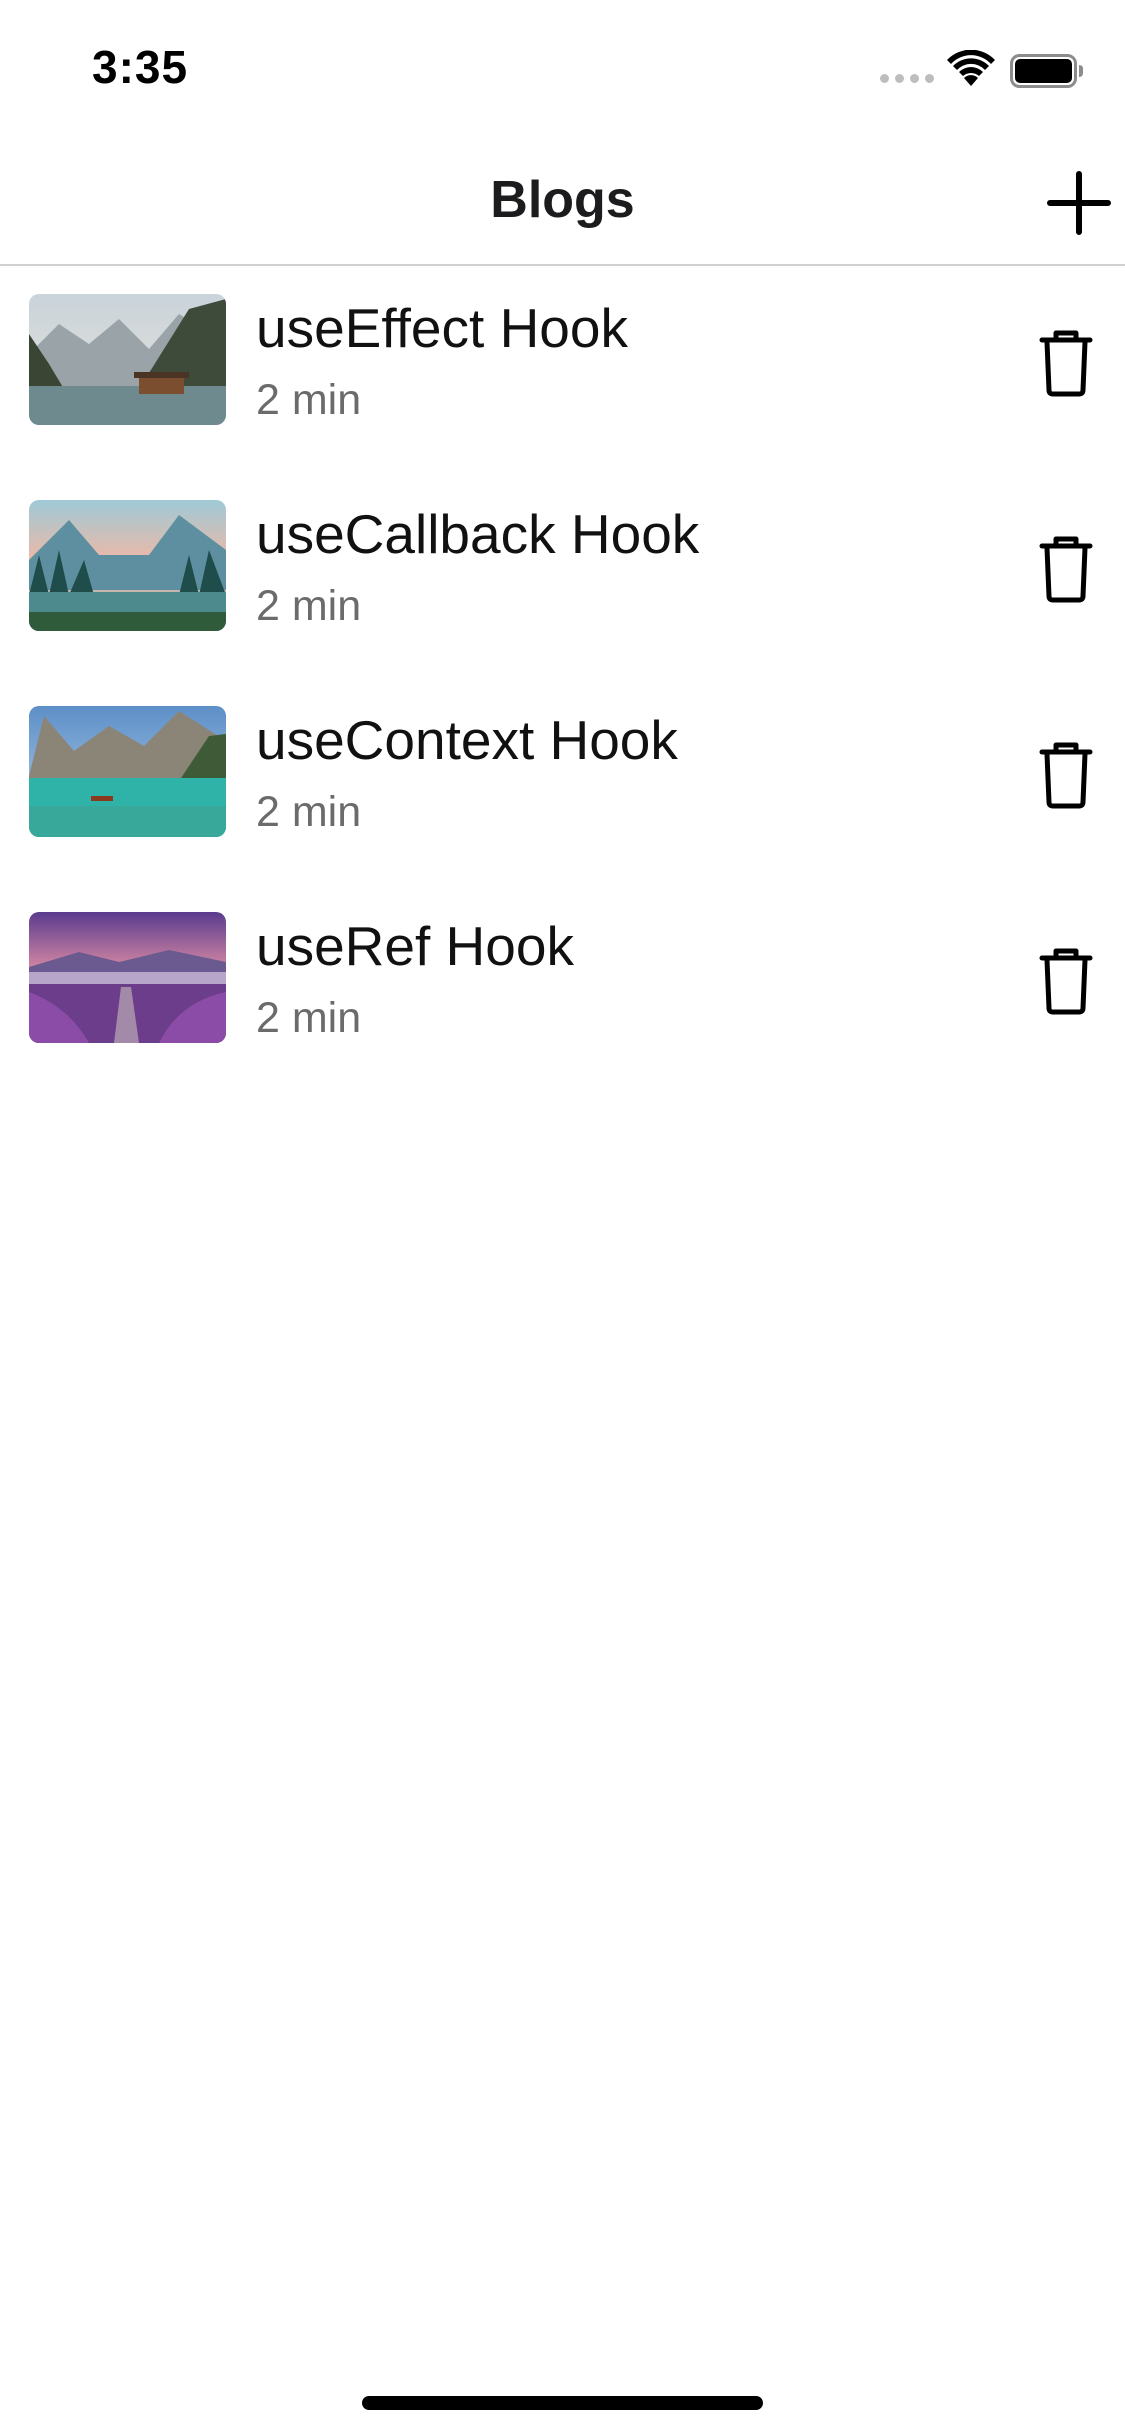  Describe the element at coordinates (442, 328) in the screenshot. I see `blog-title: useEffect Hook` at that location.